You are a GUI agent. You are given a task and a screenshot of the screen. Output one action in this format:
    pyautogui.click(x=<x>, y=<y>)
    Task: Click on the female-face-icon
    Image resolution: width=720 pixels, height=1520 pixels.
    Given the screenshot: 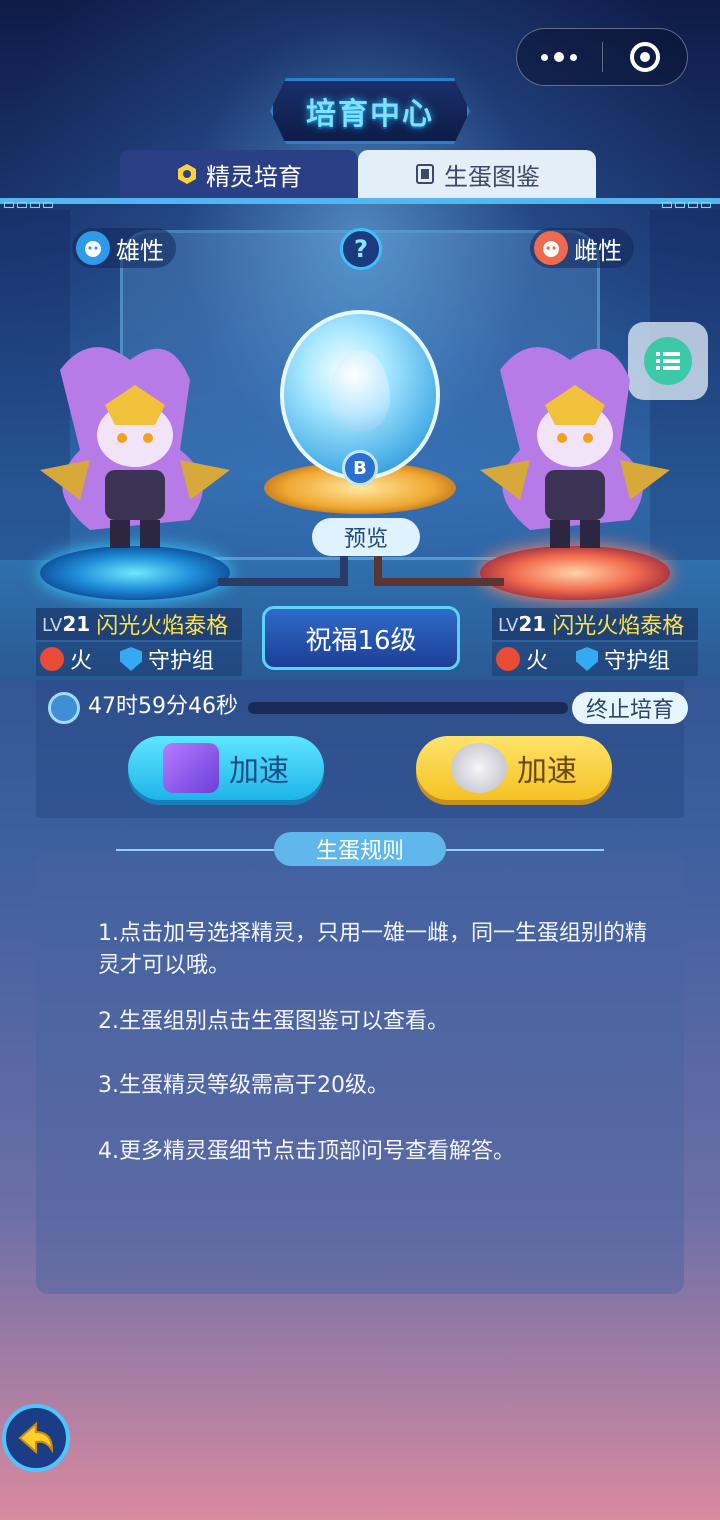 What is the action you would take?
    pyautogui.click(x=551, y=248)
    